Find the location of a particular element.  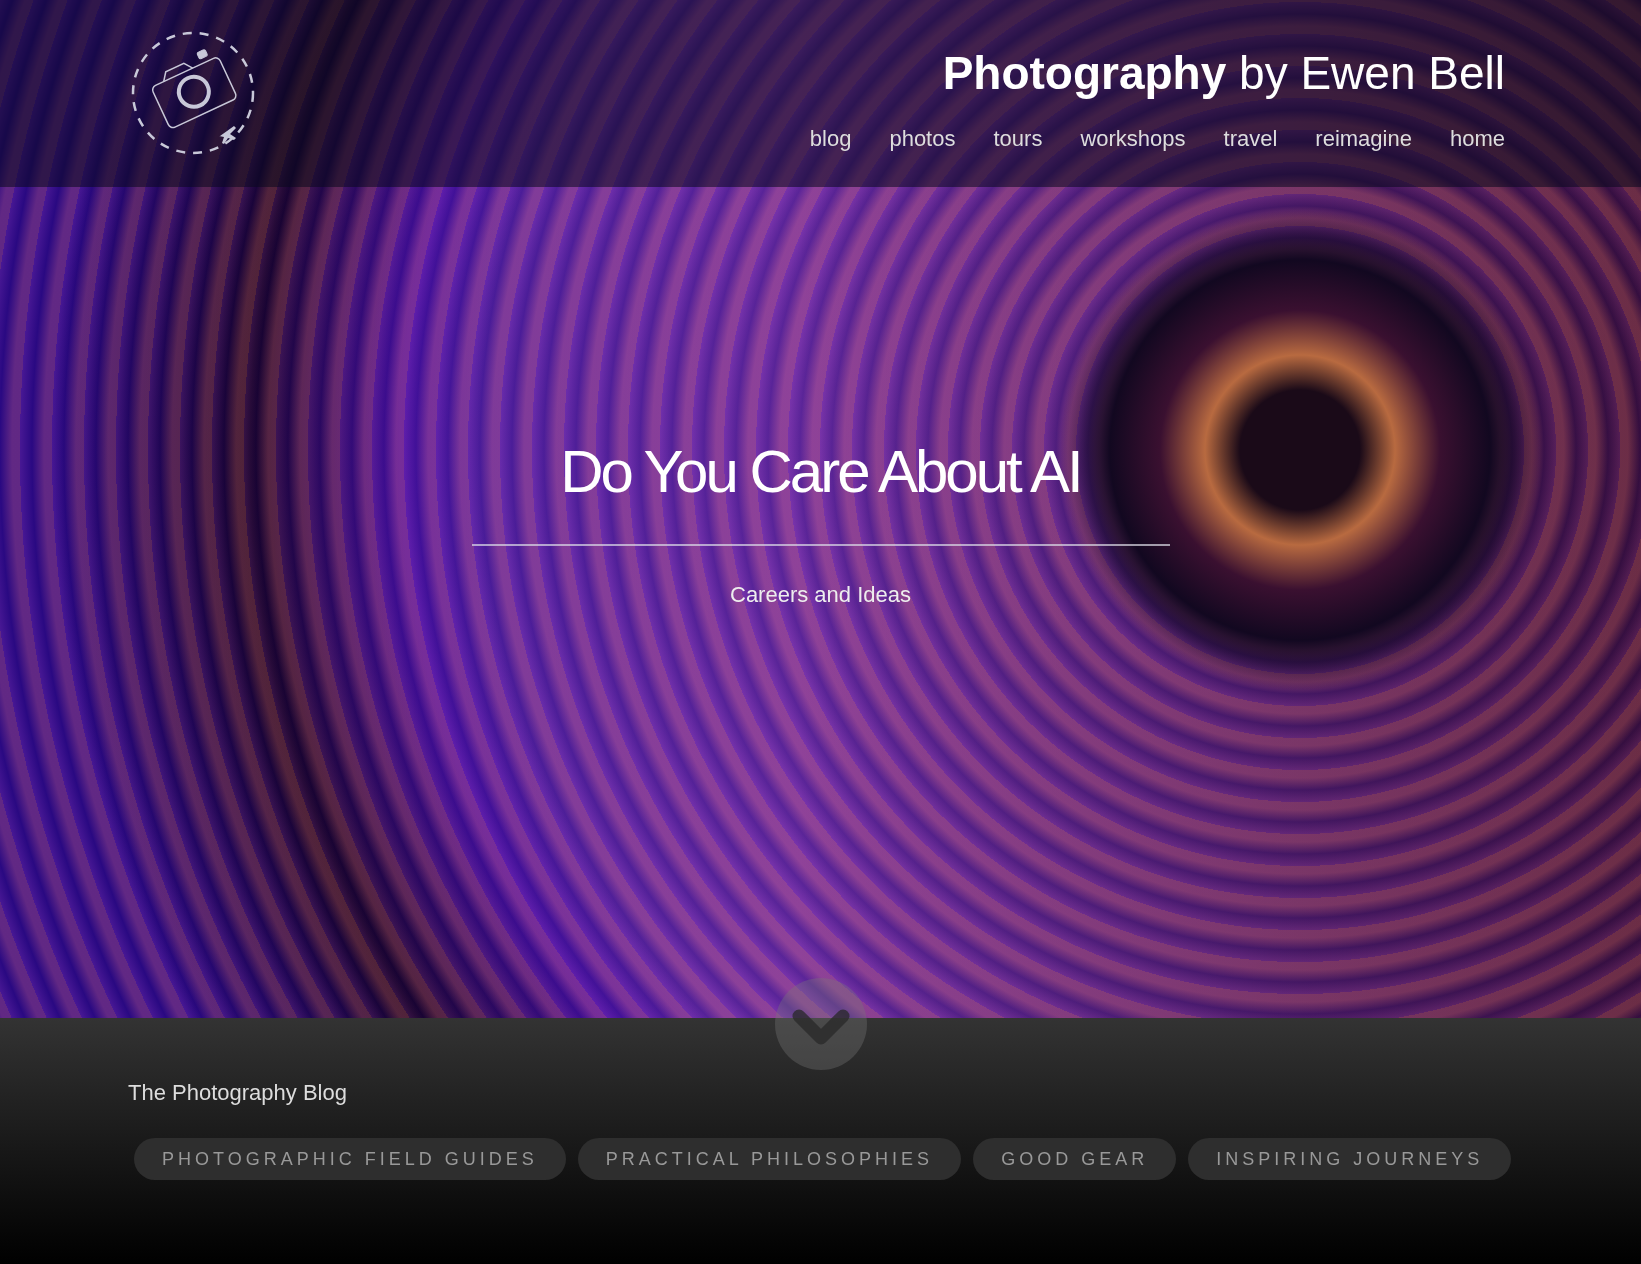

post-title: Do You Care About AI is located at coordinates (820, 471).